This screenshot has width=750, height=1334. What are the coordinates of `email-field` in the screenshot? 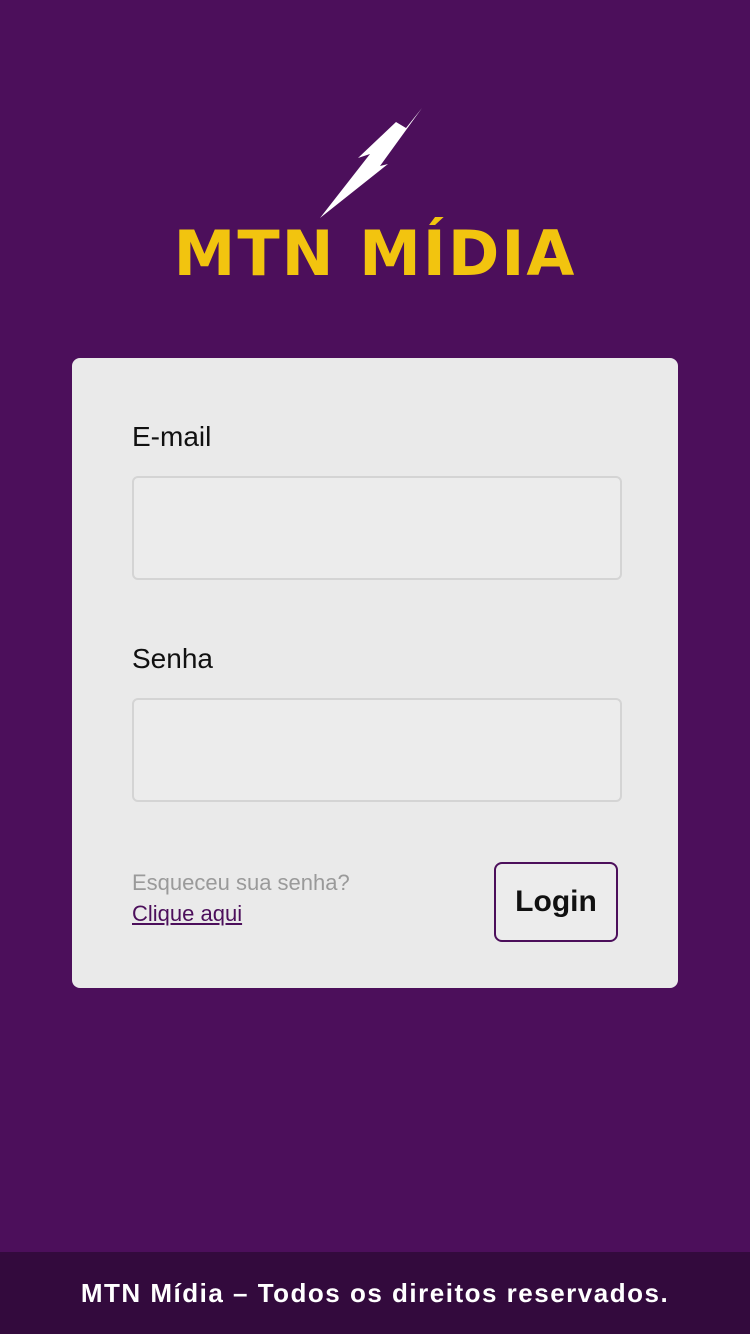 It's located at (377, 528).